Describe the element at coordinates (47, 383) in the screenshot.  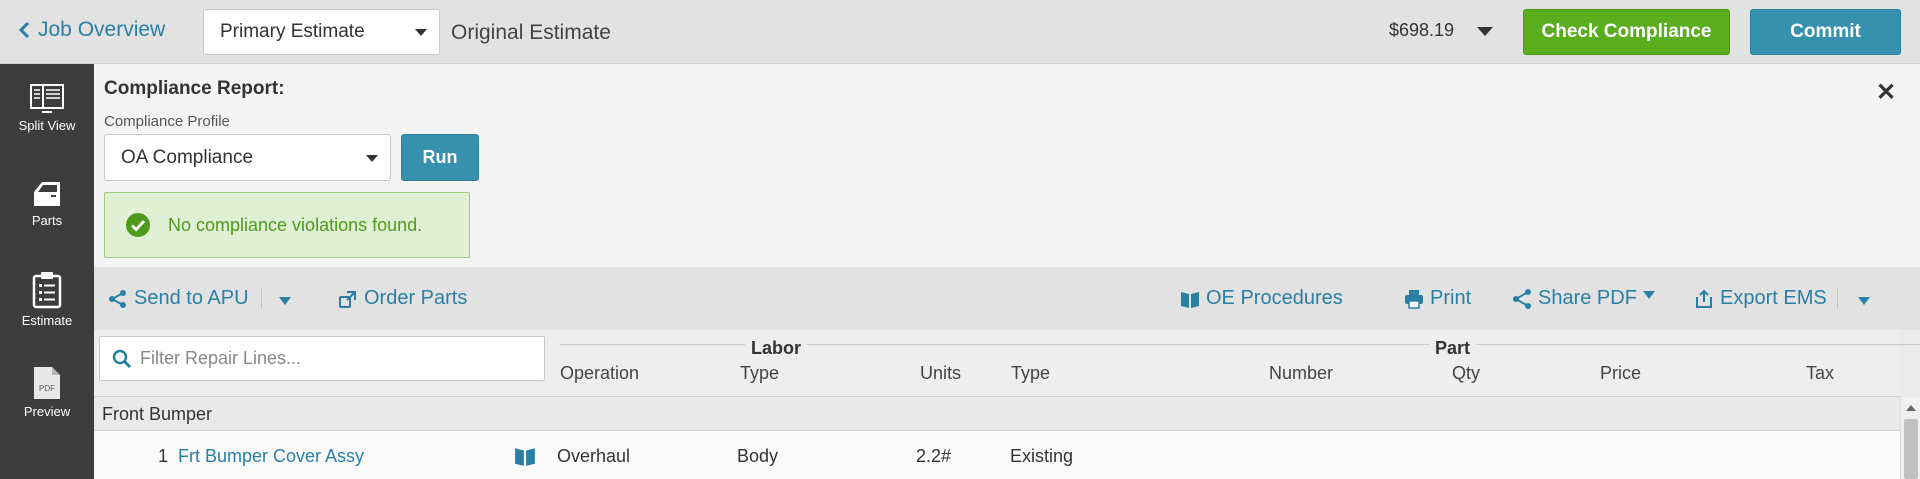
I see `pdf-icon: PDF` at that location.